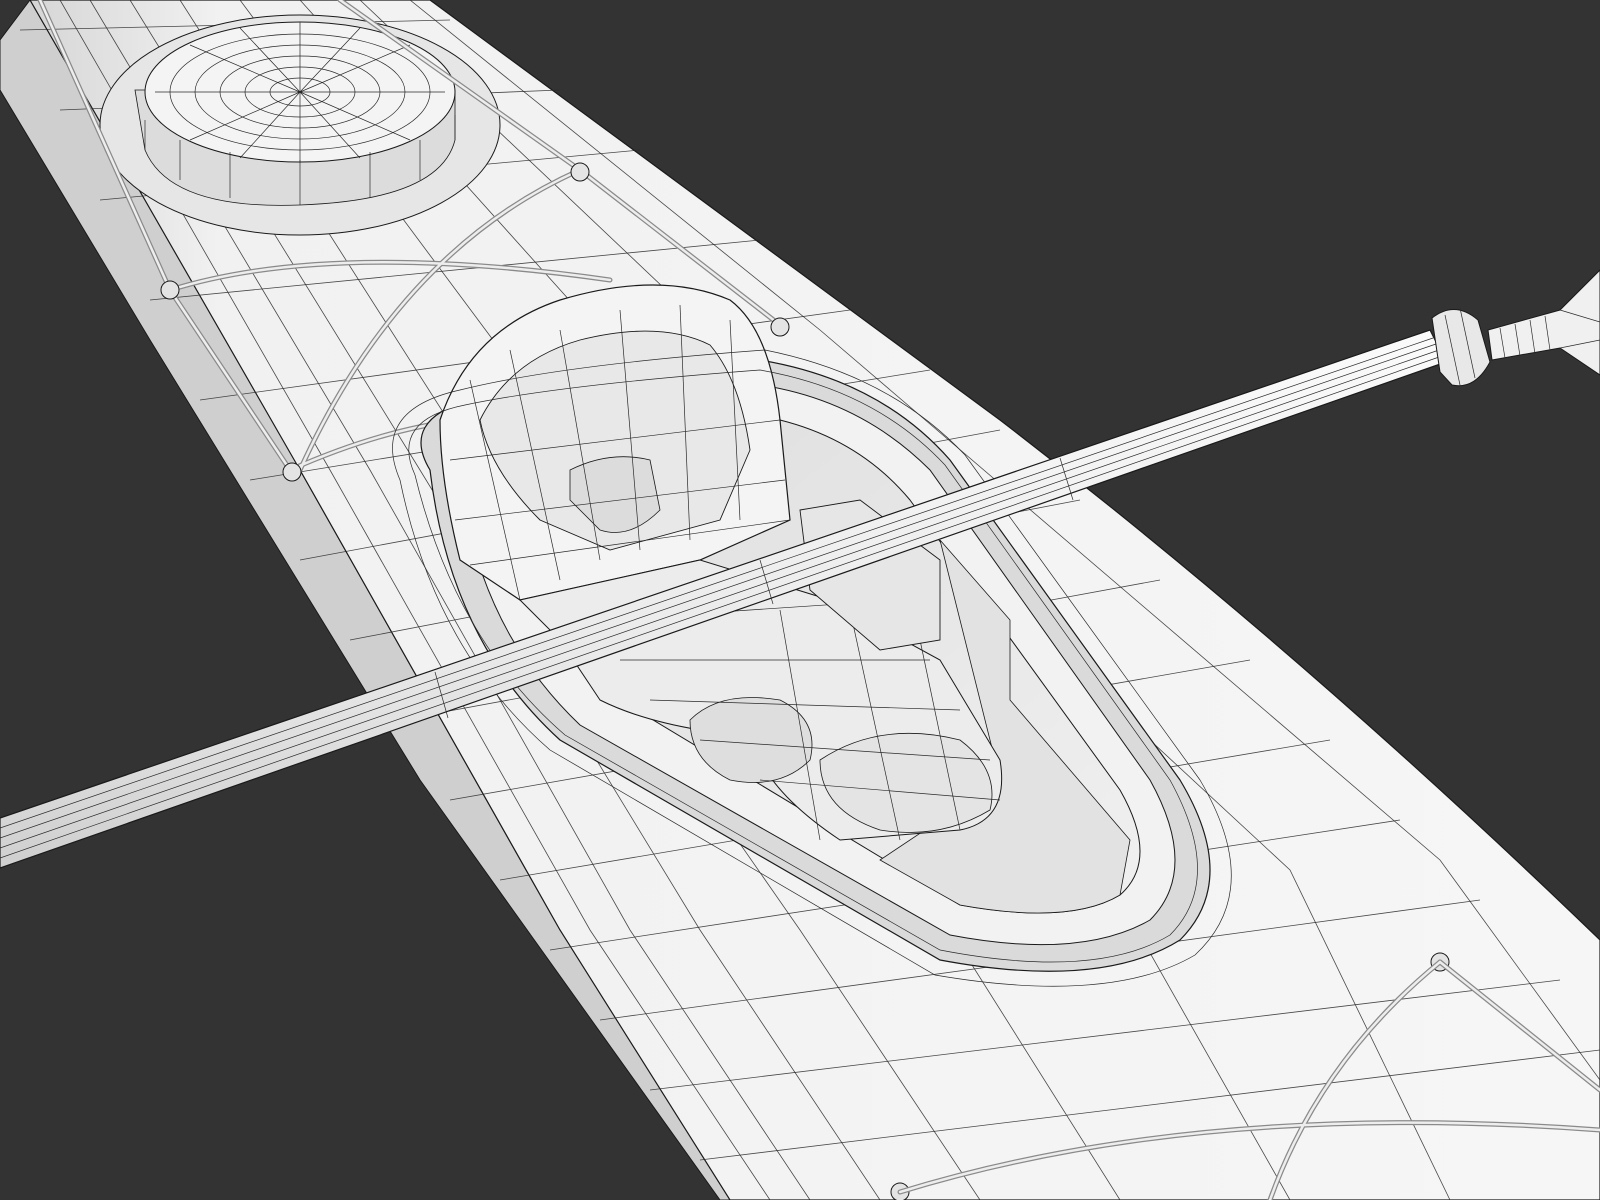 Image resolution: width=1600 pixels, height=1200 pixels. What do you see at coordinates (1543, 322) in the screenshot?
I see `paddle-blade-throat` at bounding box center [1543, 322].